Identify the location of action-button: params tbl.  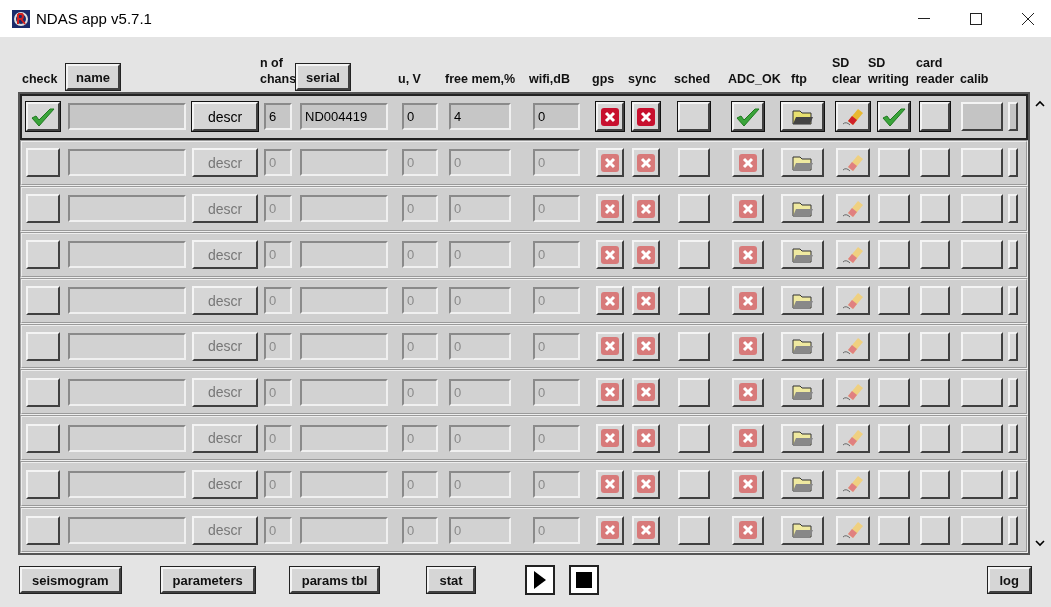
(334, 580).